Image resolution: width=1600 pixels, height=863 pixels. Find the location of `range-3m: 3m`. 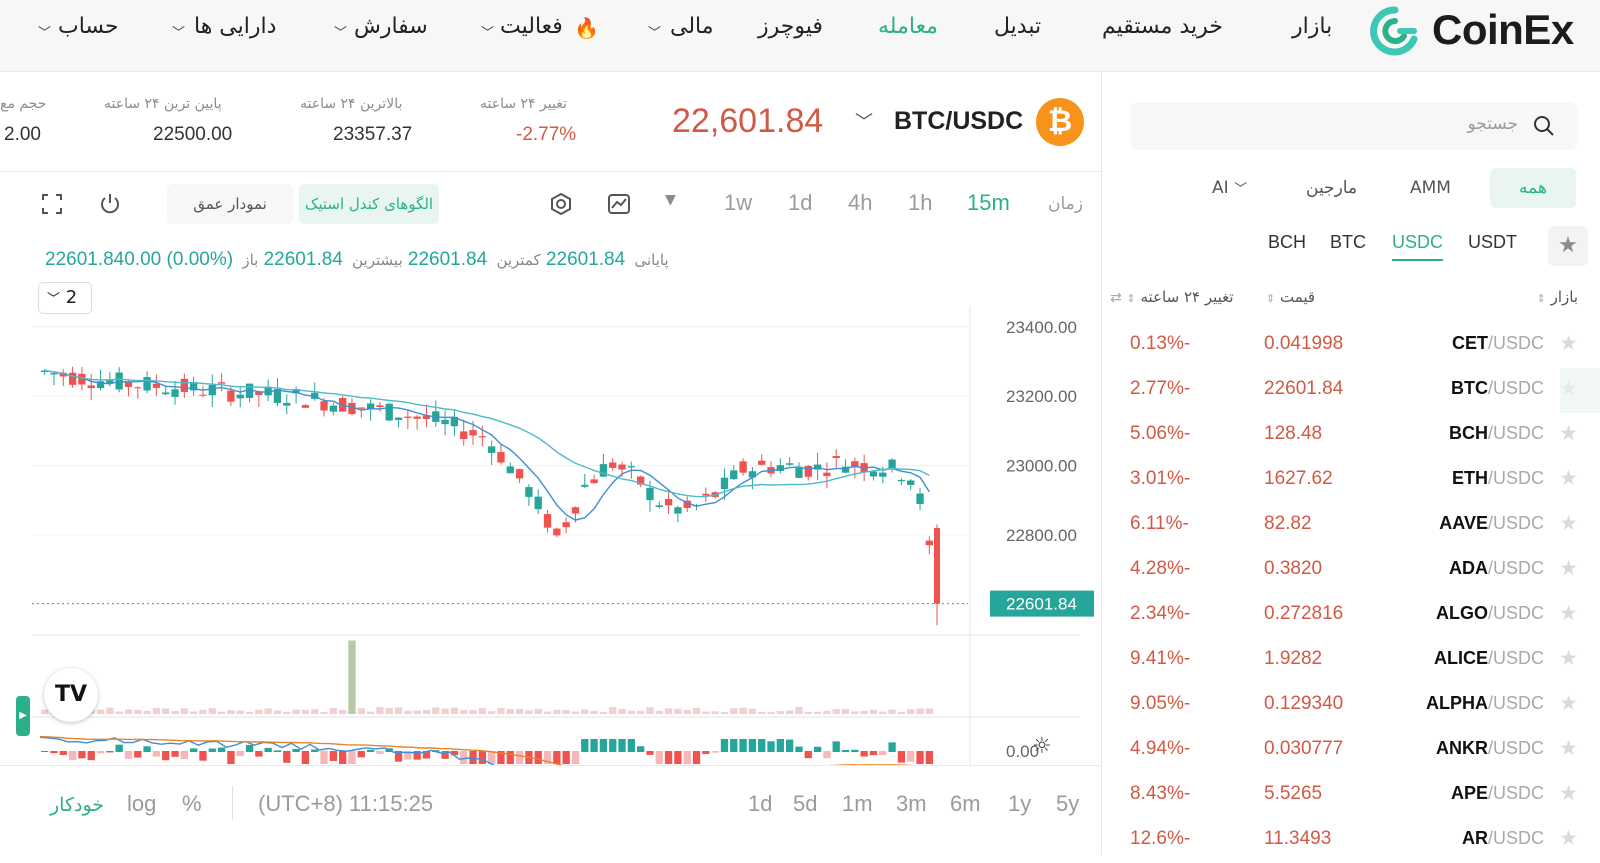

range-3m: 3m is located at coordinates (911, 804).